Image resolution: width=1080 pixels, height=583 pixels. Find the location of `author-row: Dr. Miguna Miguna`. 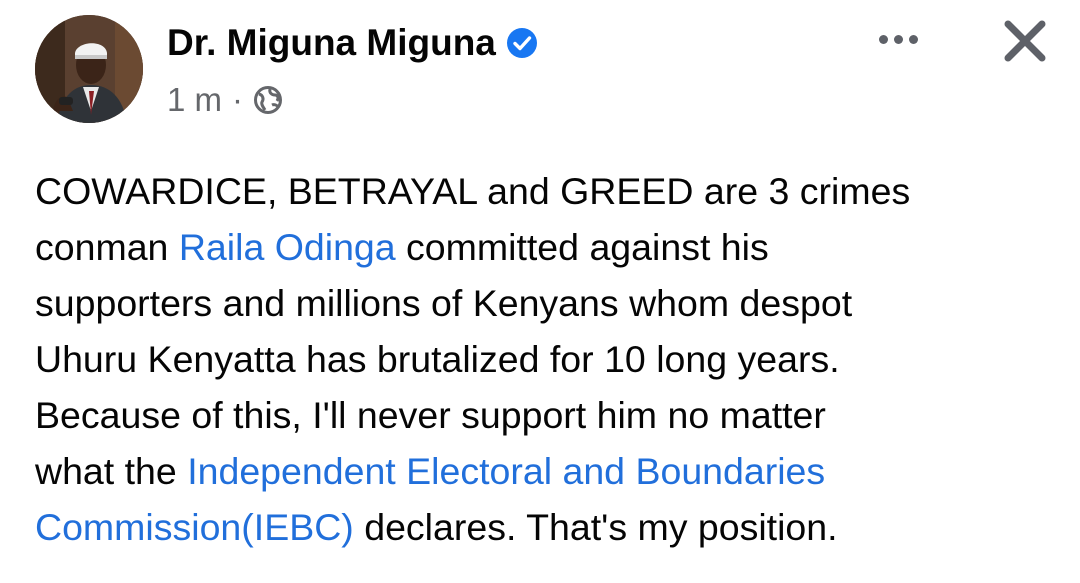

author-row: Dr. Miguna Miguna is located at coordinates (352, 43).